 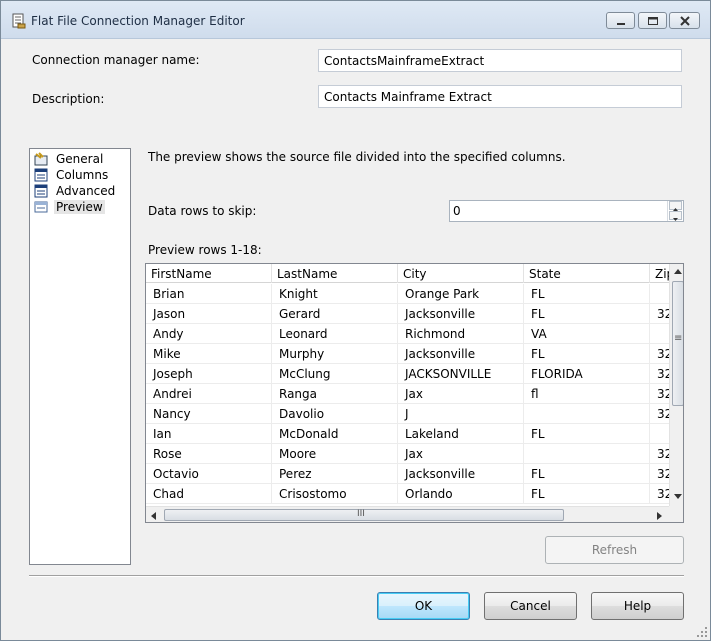 What do you see at coordinates (335, 434) in the screenshot?
I see `table-cell: McDonald` at bounding box center [335, 434].